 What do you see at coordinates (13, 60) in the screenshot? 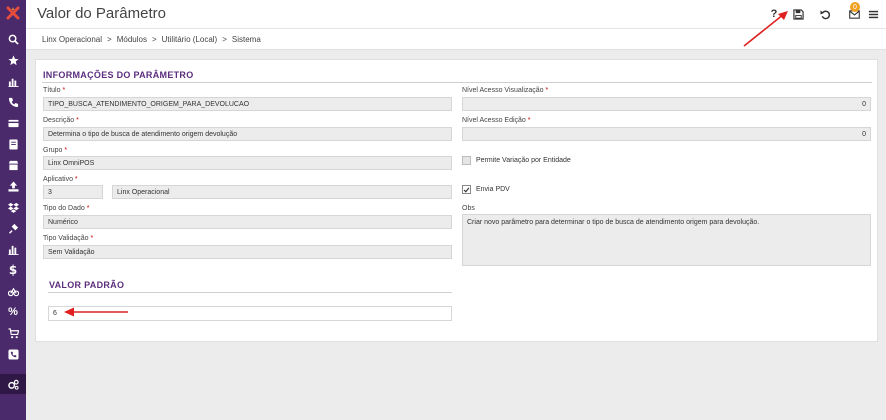
I see `star-icon` at bounding box center [13, 60].